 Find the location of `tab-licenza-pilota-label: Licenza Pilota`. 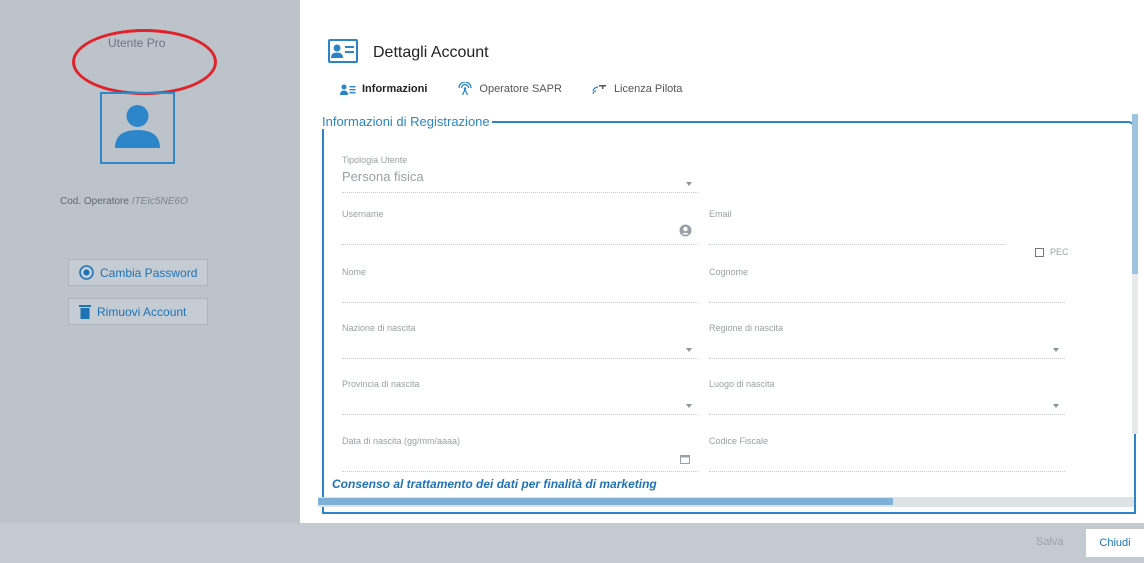

tab-licenza-pilota-label: Licenza Pilota is located at coordinates (648, 89).